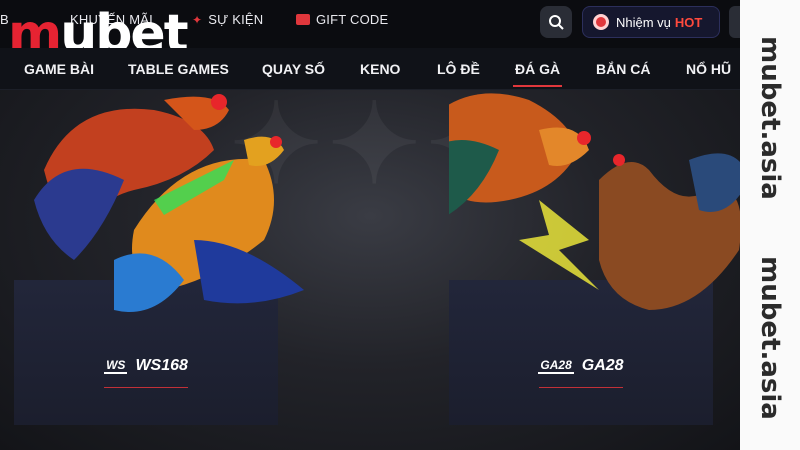  Describe the element at coordinates (601, 22) in the screenshot. I see `target-icon` at that location.